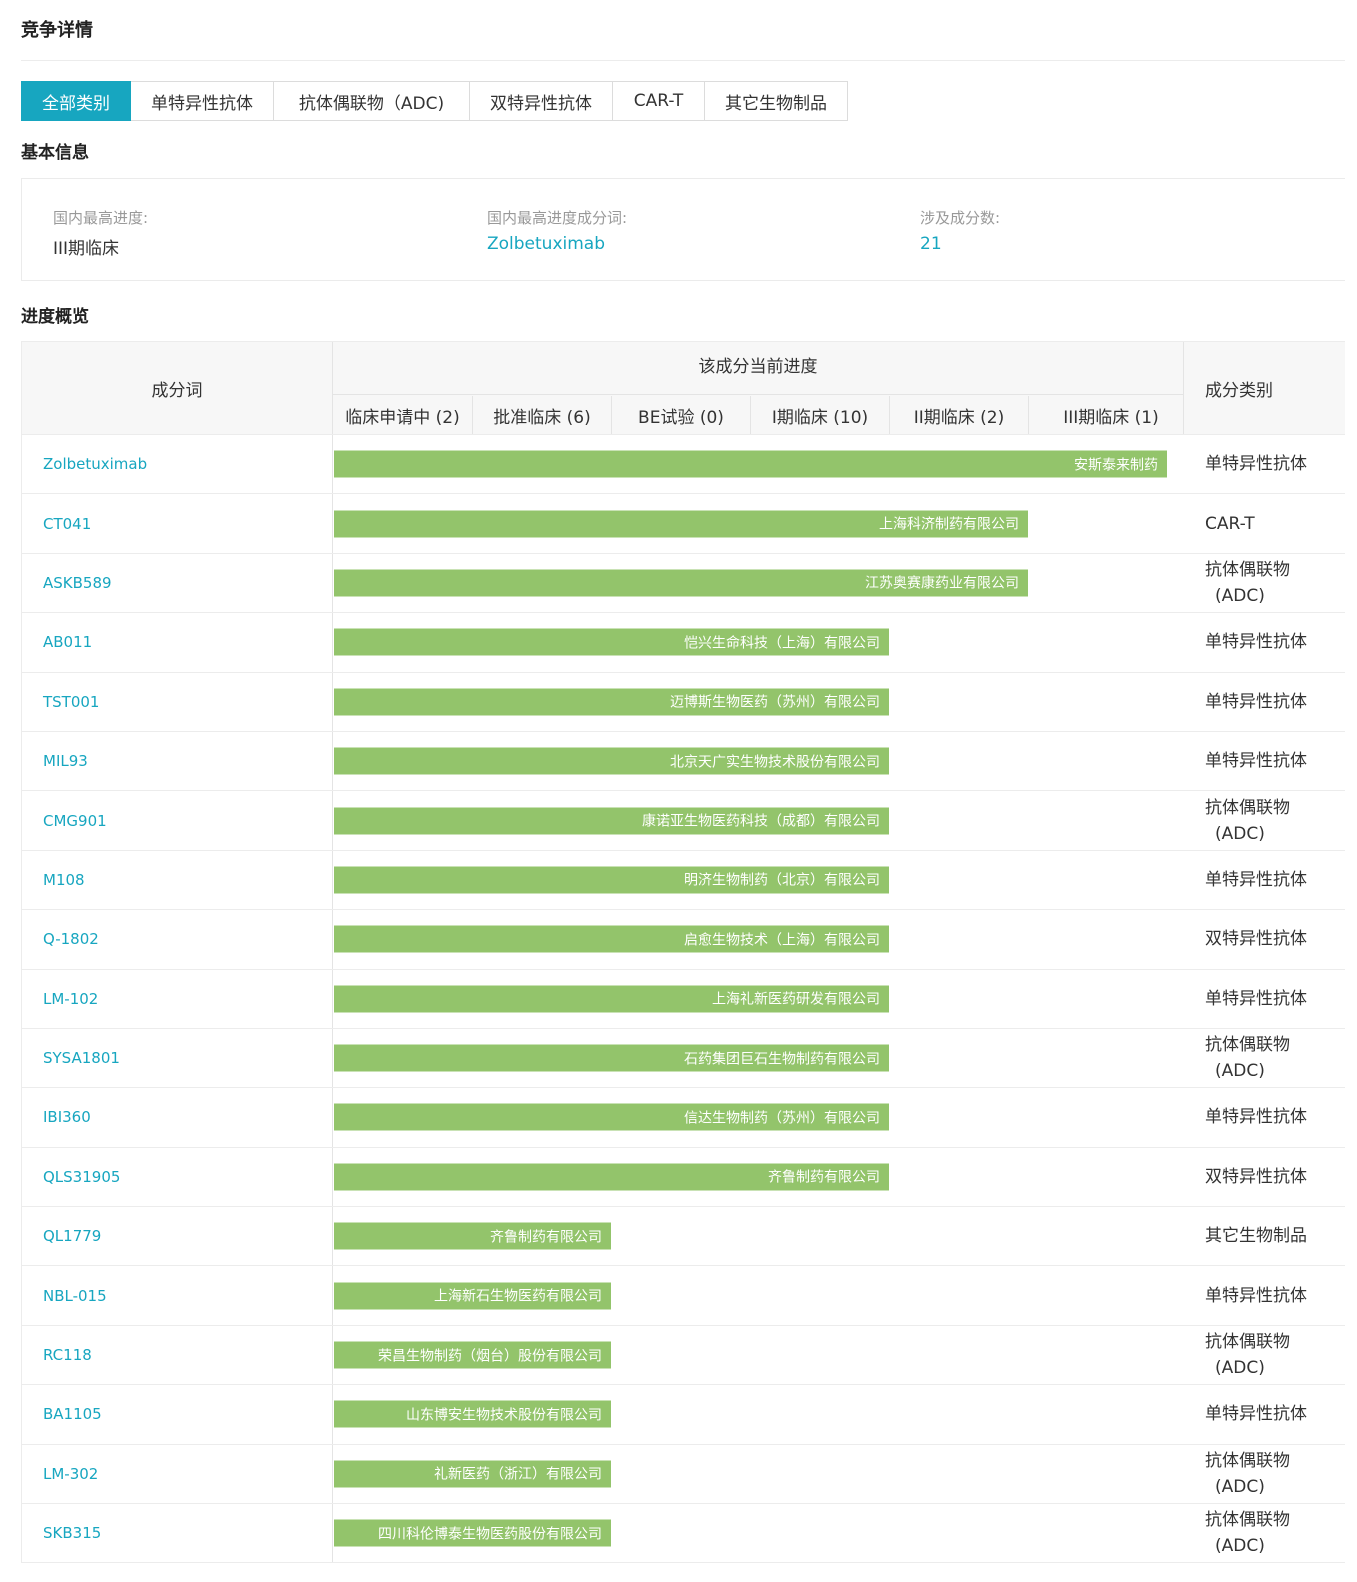 The height and width of the screenshot is (1582, 1357). I want to click on progress-bar: 山东博安生物技术股份有限公司, so click(472, 1414).